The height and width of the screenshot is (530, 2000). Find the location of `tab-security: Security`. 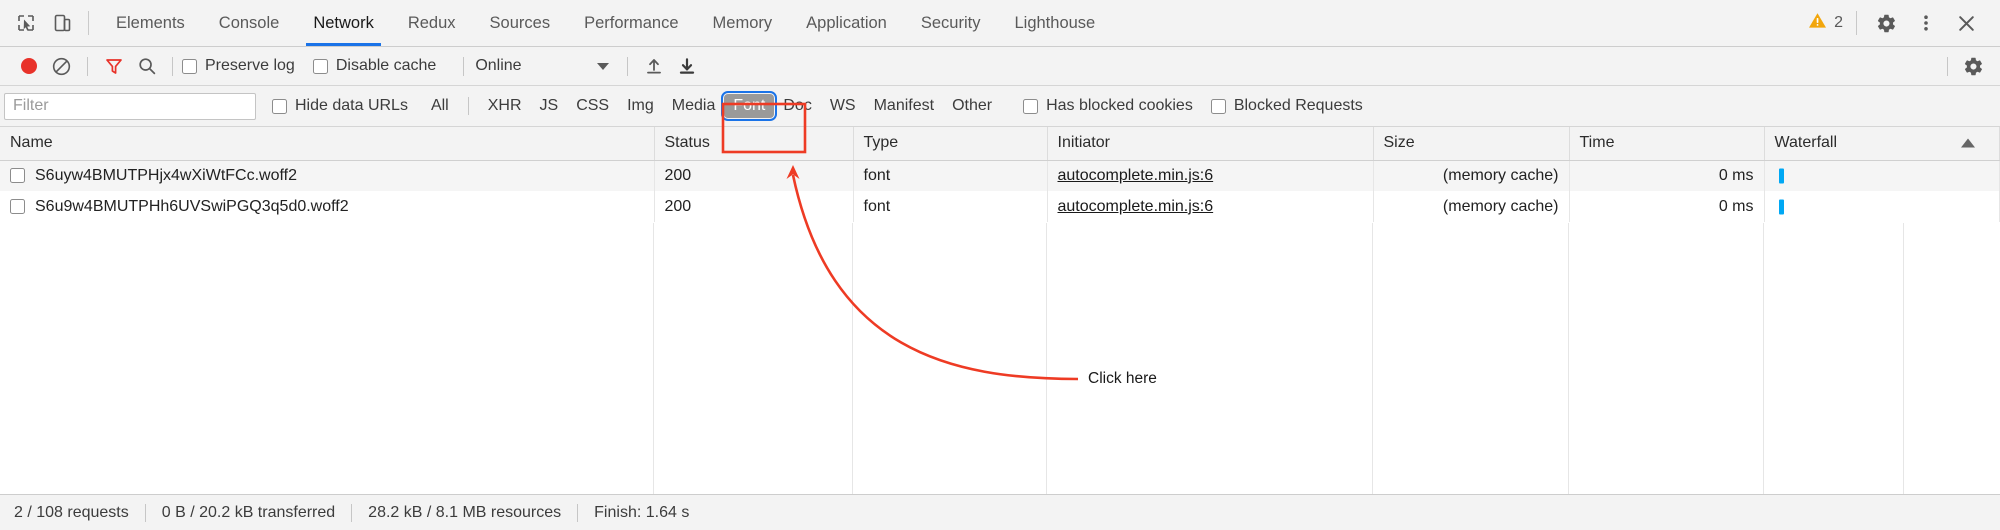

tab-security: Security is located at coordinates (951, 23).